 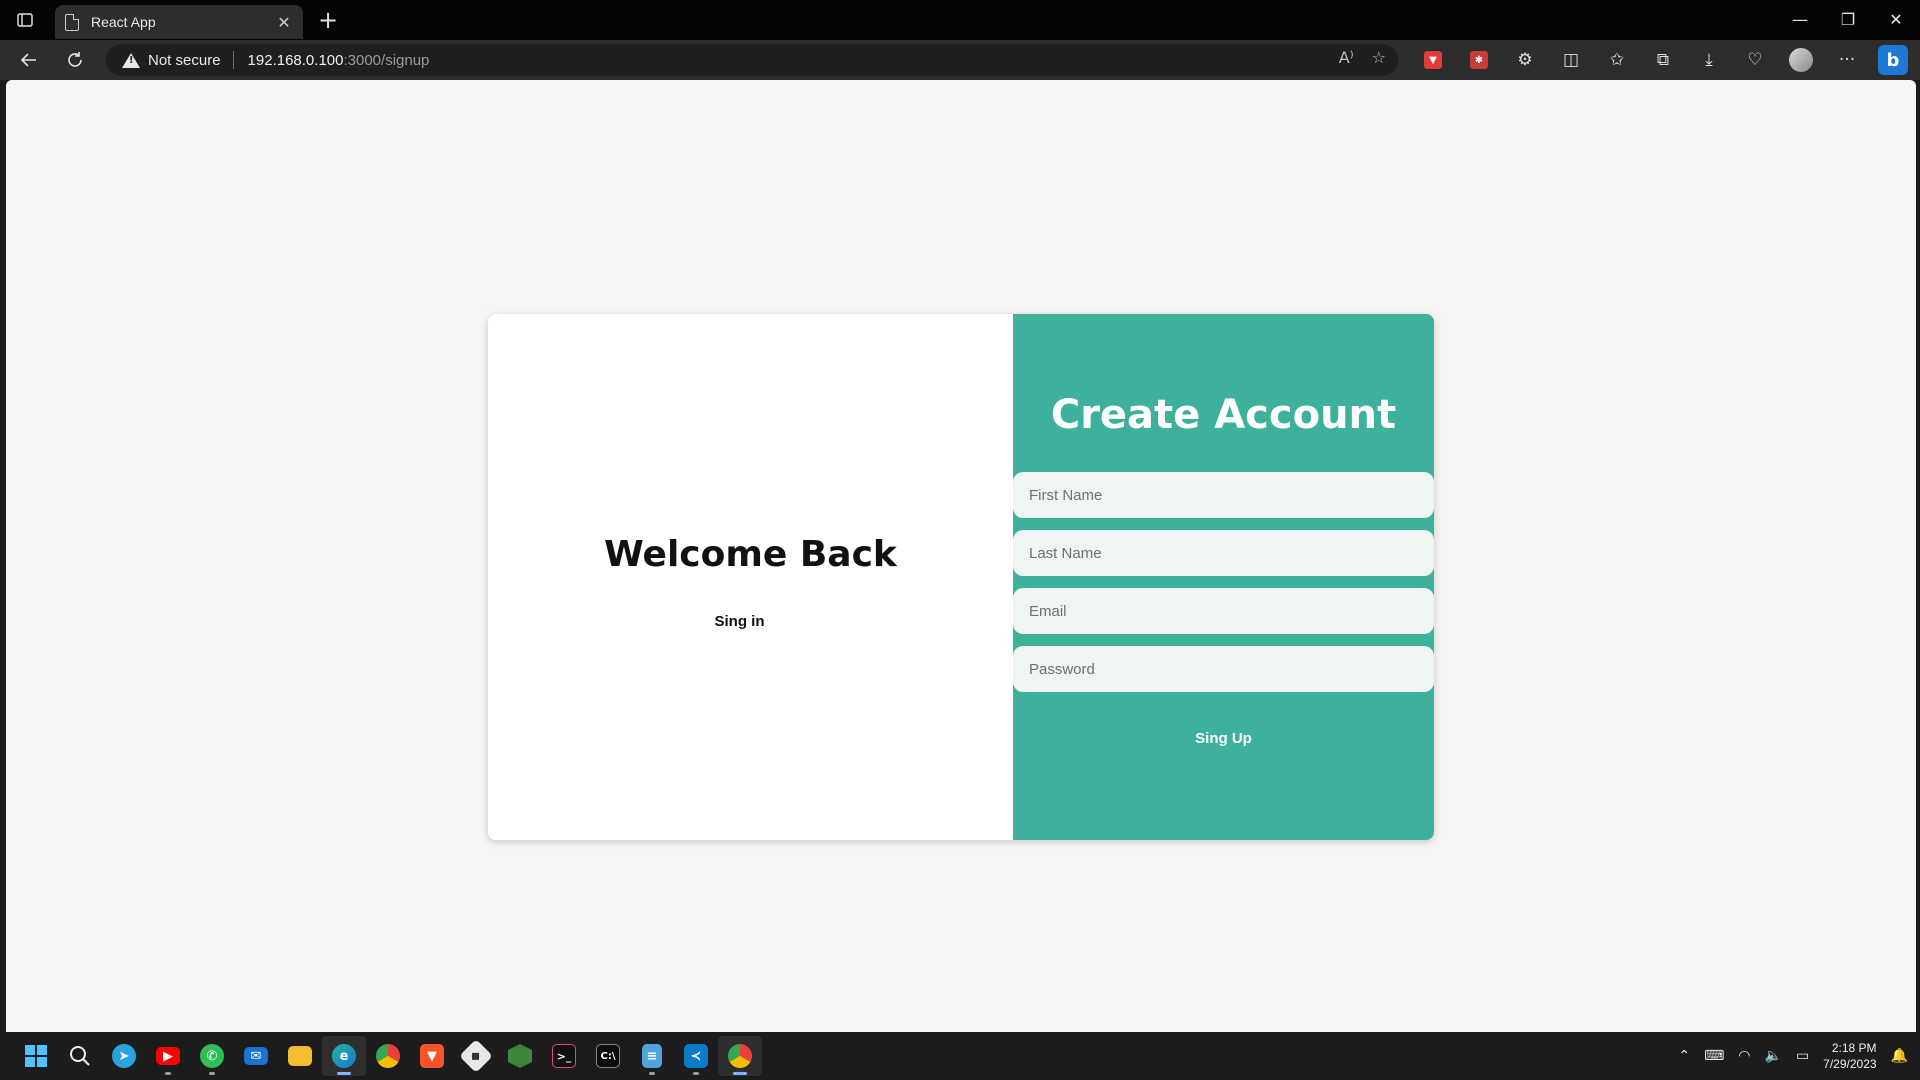 I want to click on taskbar-edge: e, so click(x=344, y=1056).